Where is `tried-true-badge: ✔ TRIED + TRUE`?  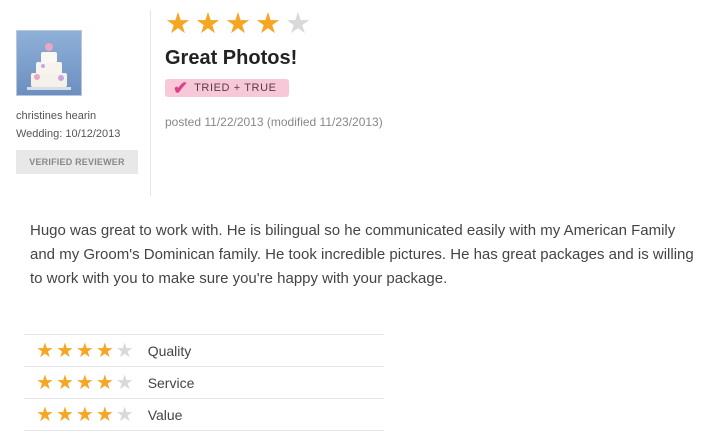
tried-true-badge: ✔ TRIED + TRUE is located at coordinates (227, 88).